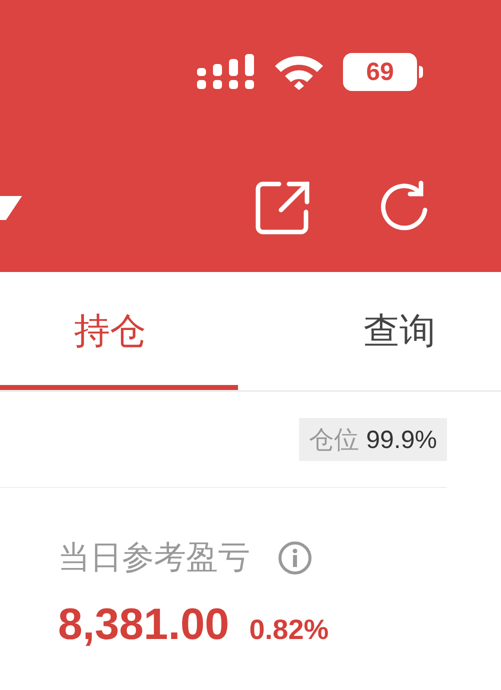 This screenshot has width=501, height=690. Describe the element at coordinates (119, 331) in the screenshot. I see `tab: 持仓` at that location.